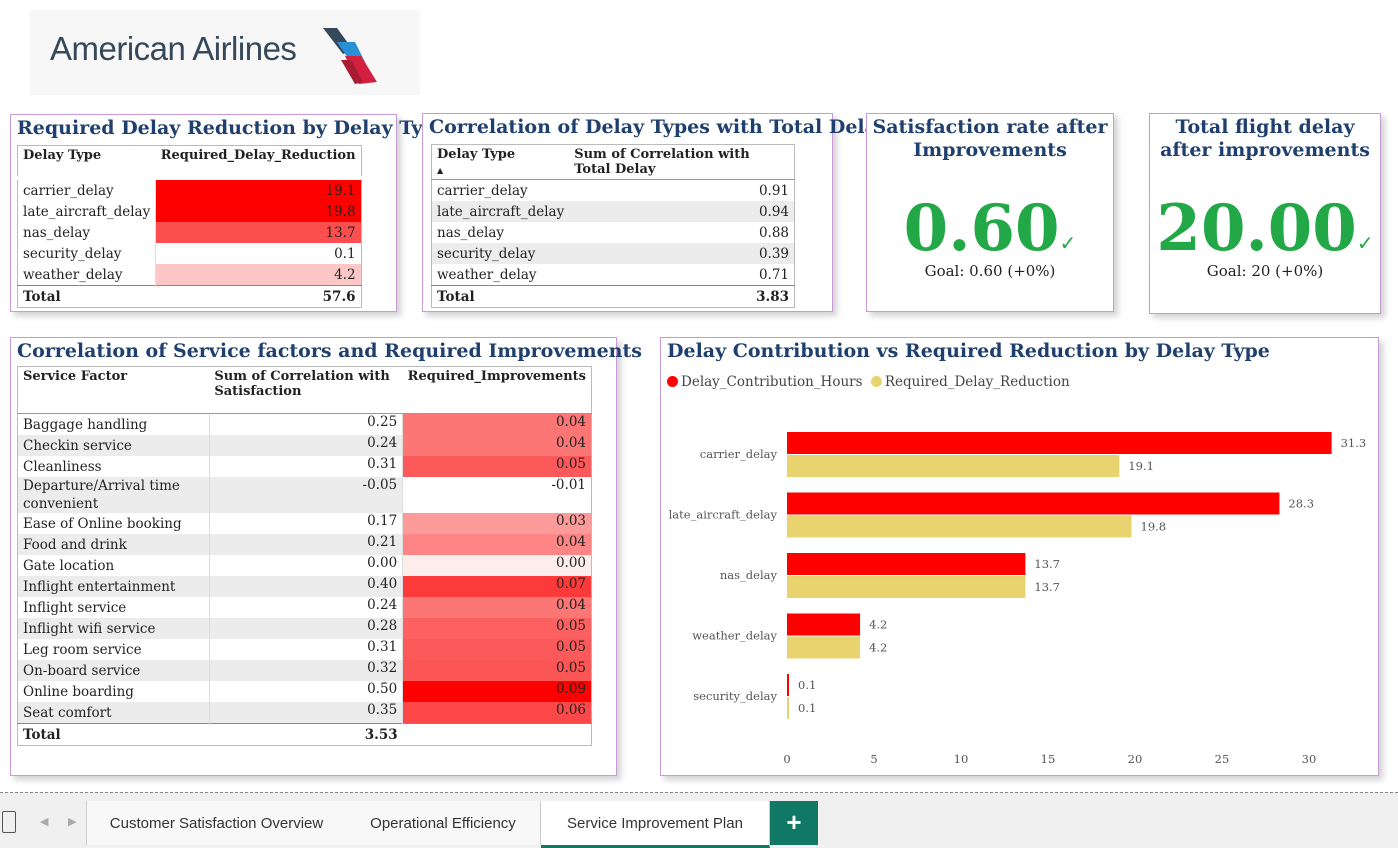 This screenshot has width=1398, height=848. What do you see at coordinates (304, 586) in the screenshot?
I see `table-row: Inflight entertainment 0.40 0.07` at bounding box center [304, 586].